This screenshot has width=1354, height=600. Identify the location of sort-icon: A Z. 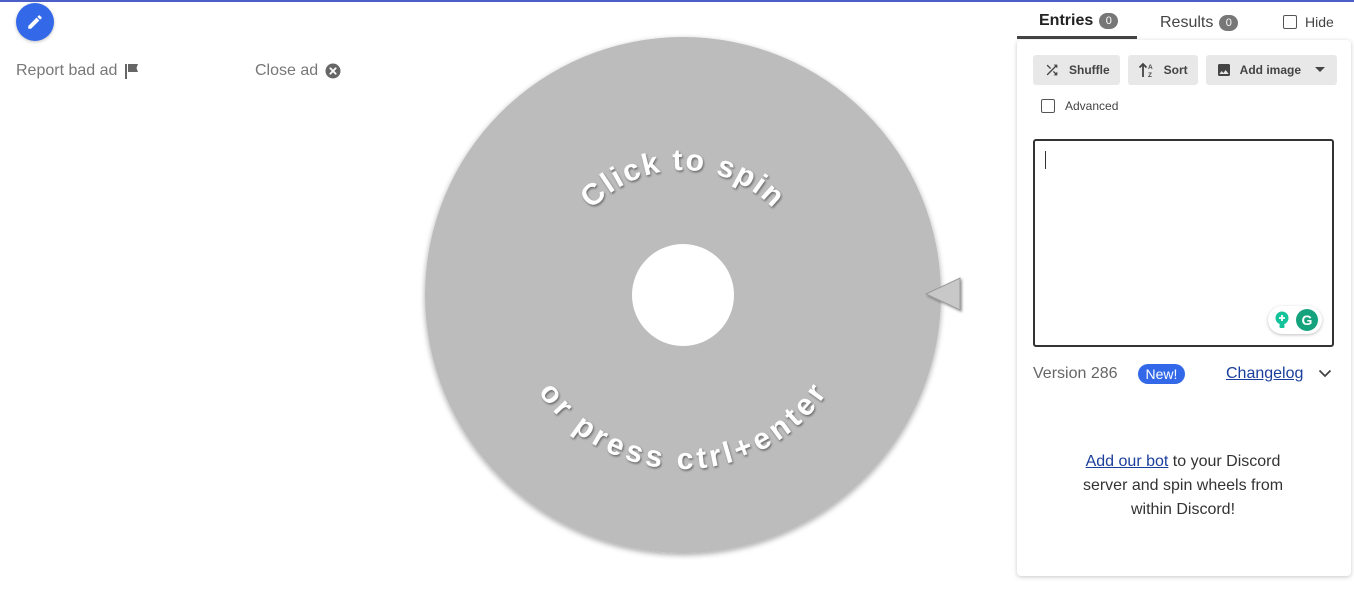
(1145, 70).